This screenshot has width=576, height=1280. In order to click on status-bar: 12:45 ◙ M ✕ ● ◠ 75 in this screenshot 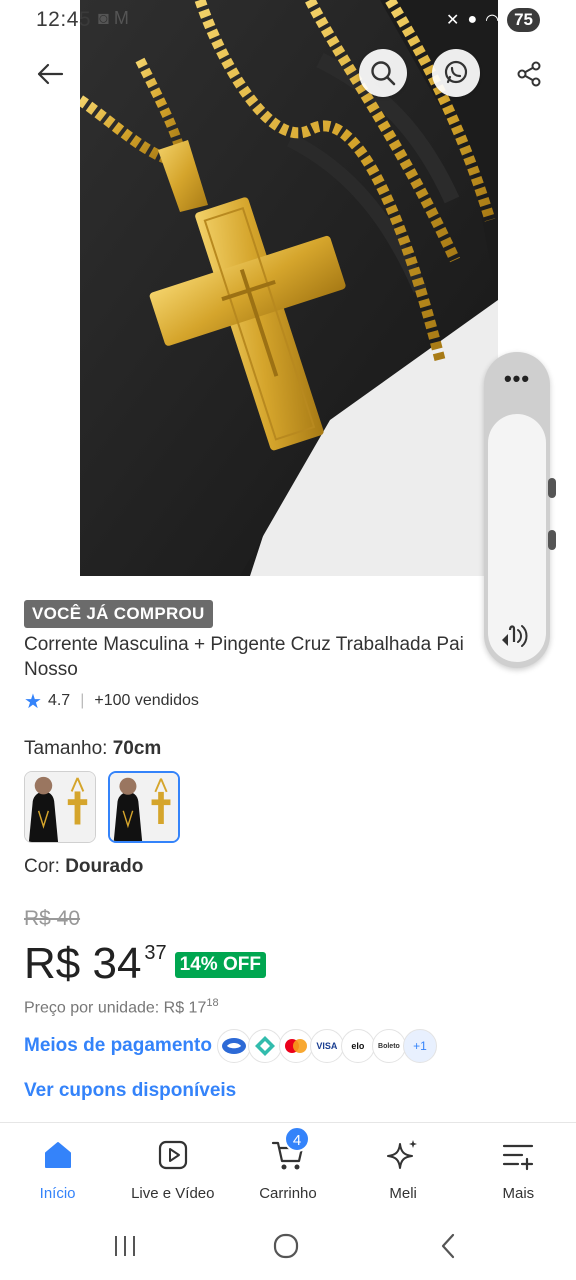, I will do `click(288, 20)`.